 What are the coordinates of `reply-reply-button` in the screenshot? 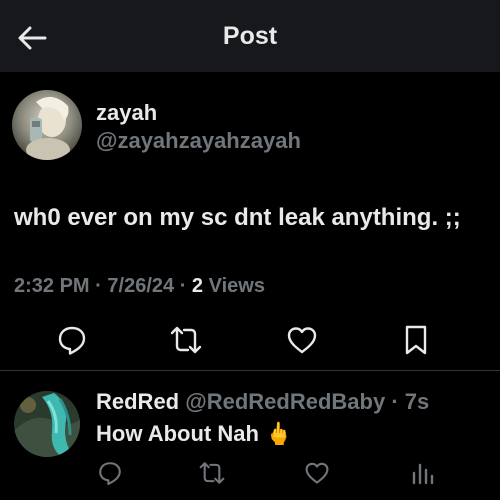 It's located at (110, 473).